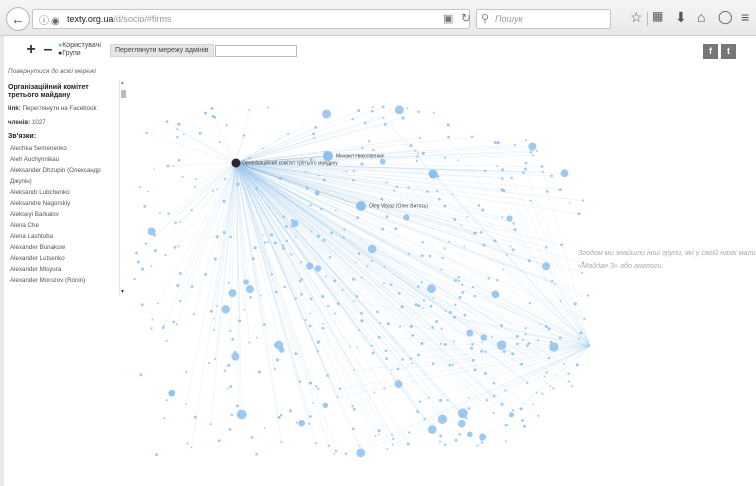 The height and width of the screenshot is (486, 756). What do you see at coordinates (18, 19) in the screenshot?
I see `back-button: ←` at bounding box center [18, 19].